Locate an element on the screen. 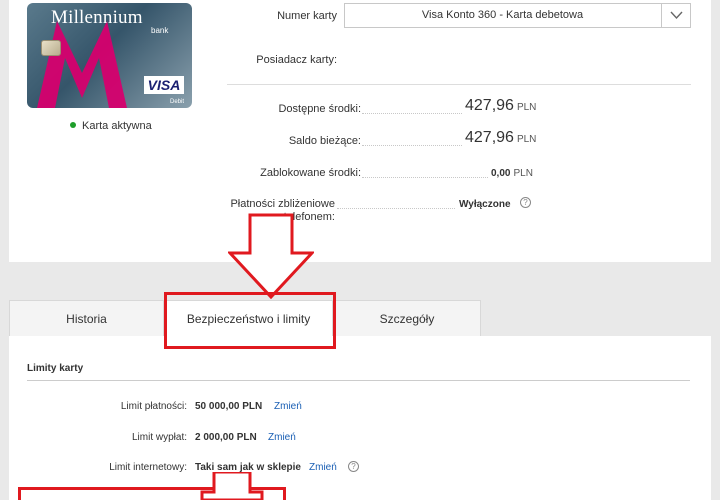  balance-value: 427,96 is located at coordinates (489, 137).